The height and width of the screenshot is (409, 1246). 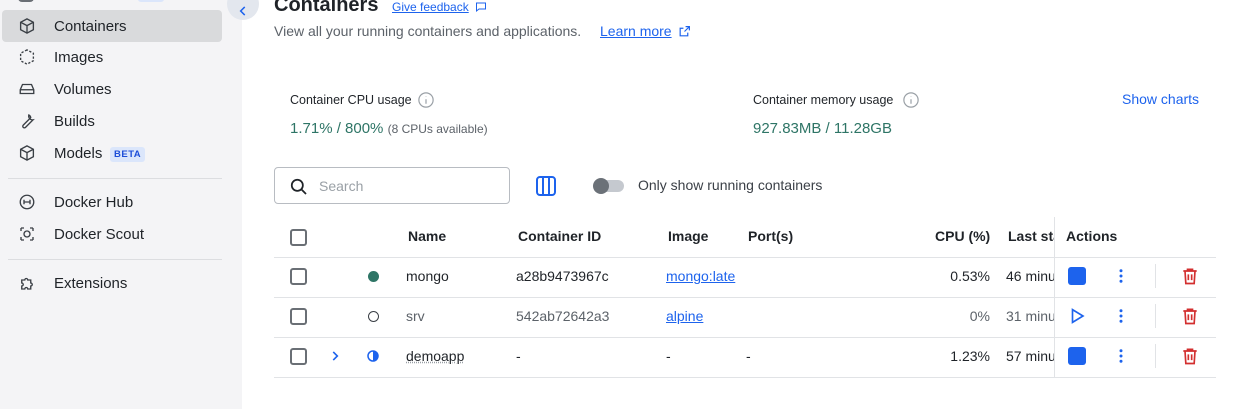 I want to click on feedback-icon, so click(x=481, y=7).